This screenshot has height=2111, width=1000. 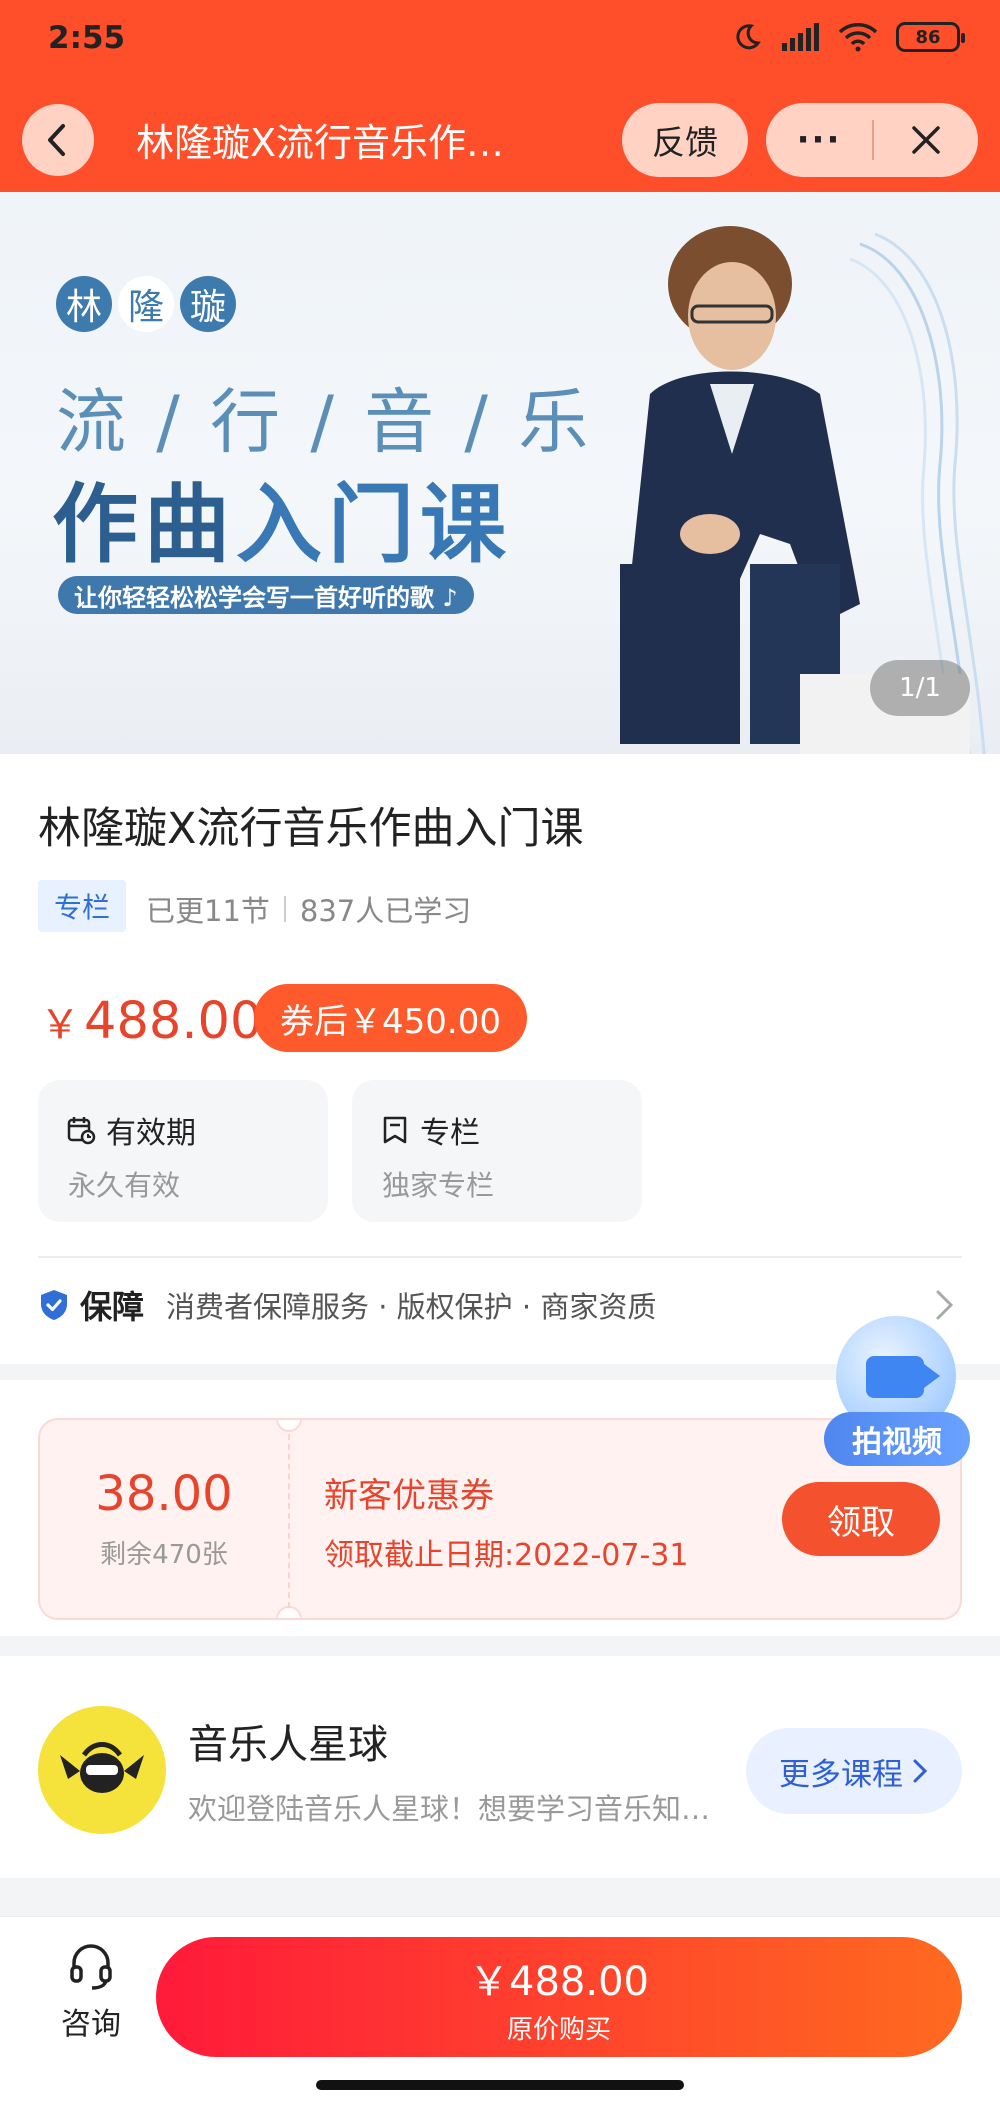 What do you see at coordinates (91, 2024) in the screenshot?
I see `consult-label: 咨询` at bounding box center [91, 2024].